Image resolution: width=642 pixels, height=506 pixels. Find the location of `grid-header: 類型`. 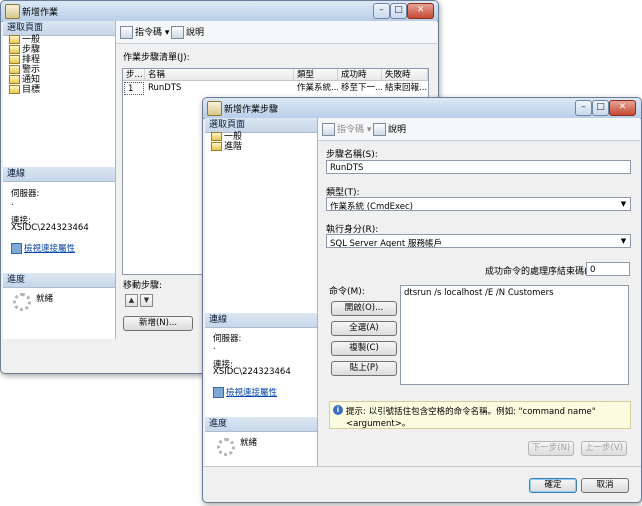

grid-header: 類型 is located at coordinates (316, 75).